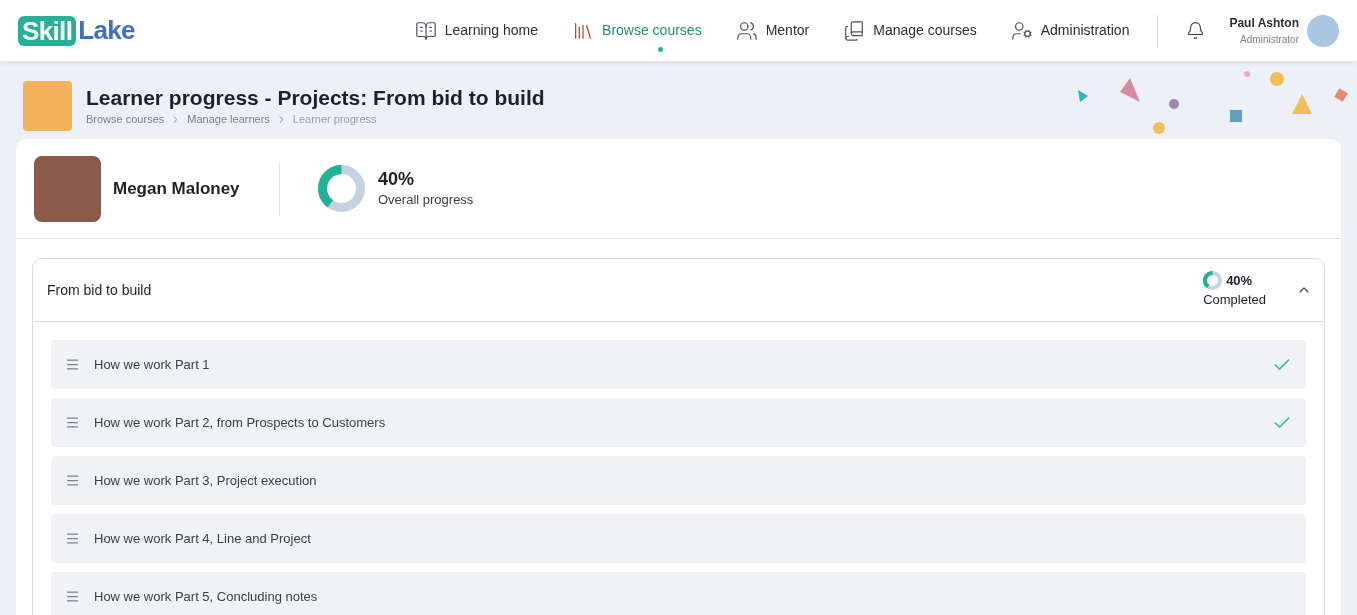  Describe the element at coordinates (228, 119) in the screenshot. I see `breadcrumb-link: Manage learners` at that location.